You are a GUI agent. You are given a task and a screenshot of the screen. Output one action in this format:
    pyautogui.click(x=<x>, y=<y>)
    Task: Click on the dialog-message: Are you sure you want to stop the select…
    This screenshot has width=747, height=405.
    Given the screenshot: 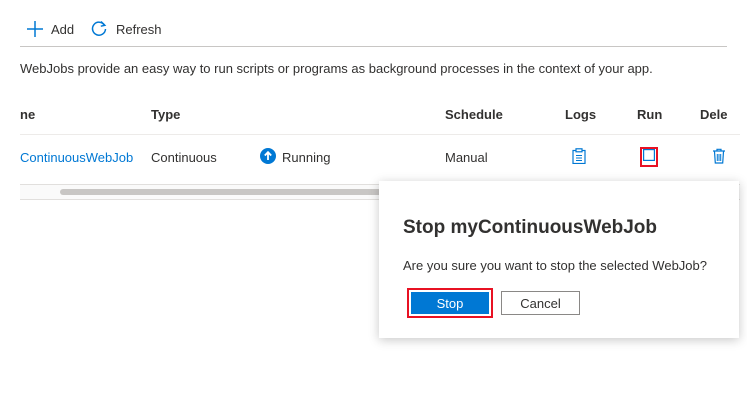 What is the action you would take?
    pyautogui.click(x=555, y=265)
    